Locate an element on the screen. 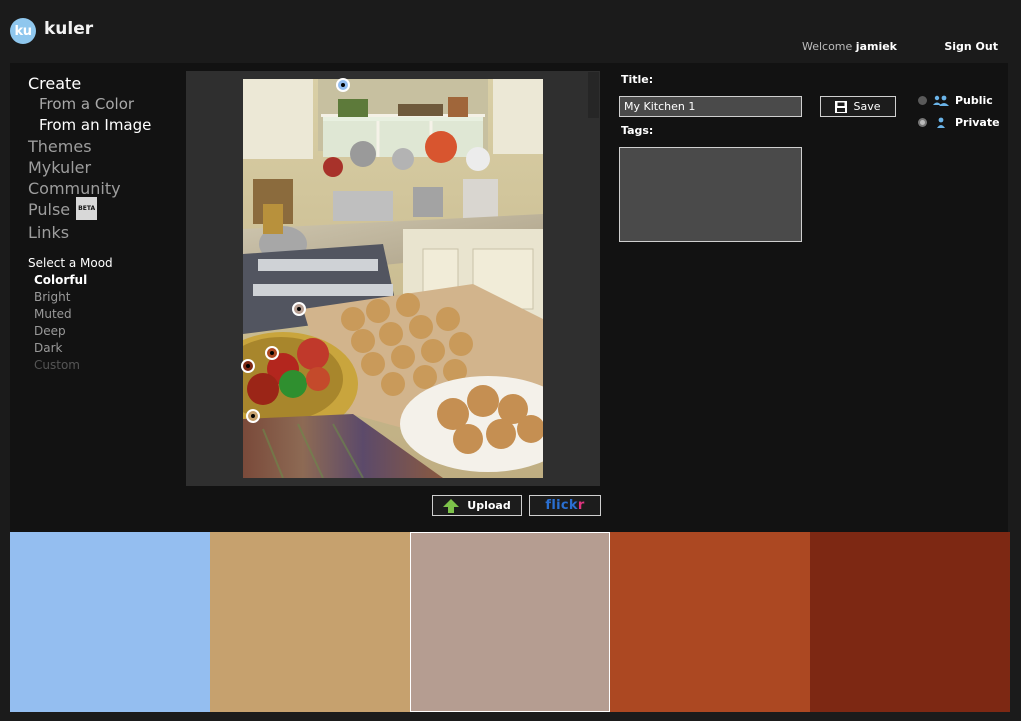 Image resolution: width=1021 pixels, height=721 pixels. nav-create: Create is located at coordinates (103, 83).